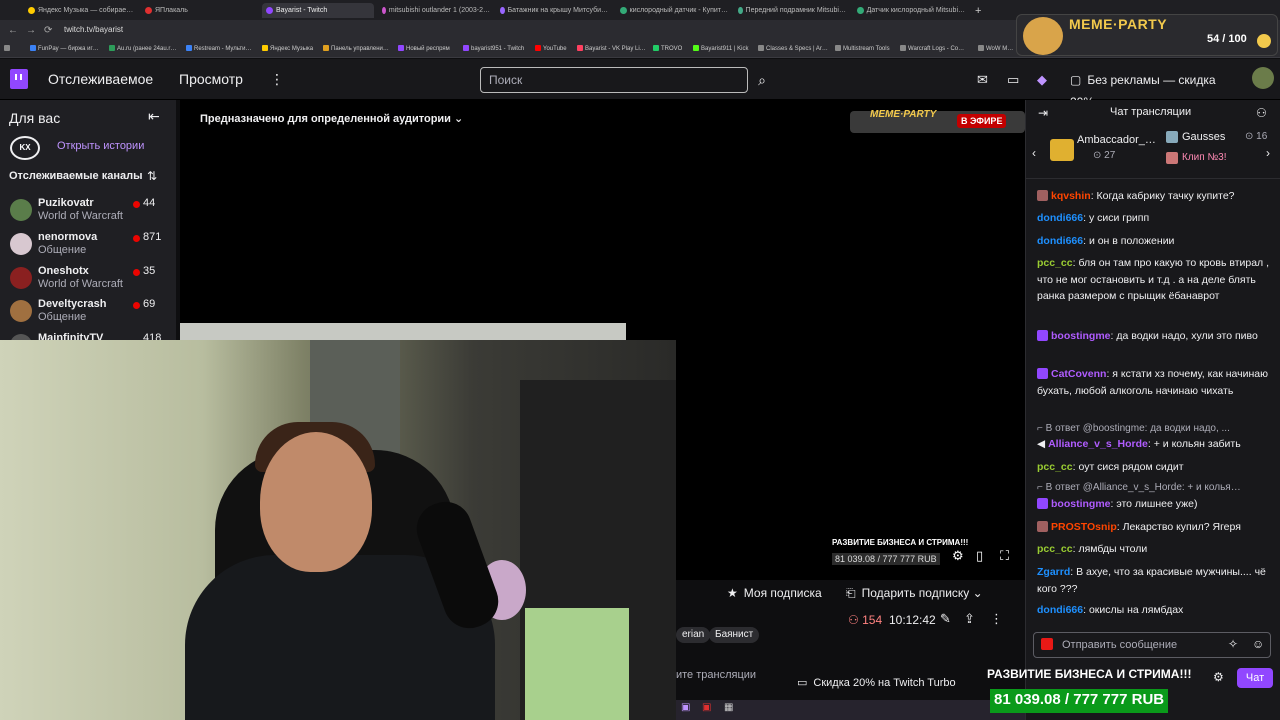 This screenshot has width=1280, height=720. What do you see at coordinates (93, 31) in the screenshot?
I see `url-field: twitch.tv/bayarist` at bounding box center [93, 31].